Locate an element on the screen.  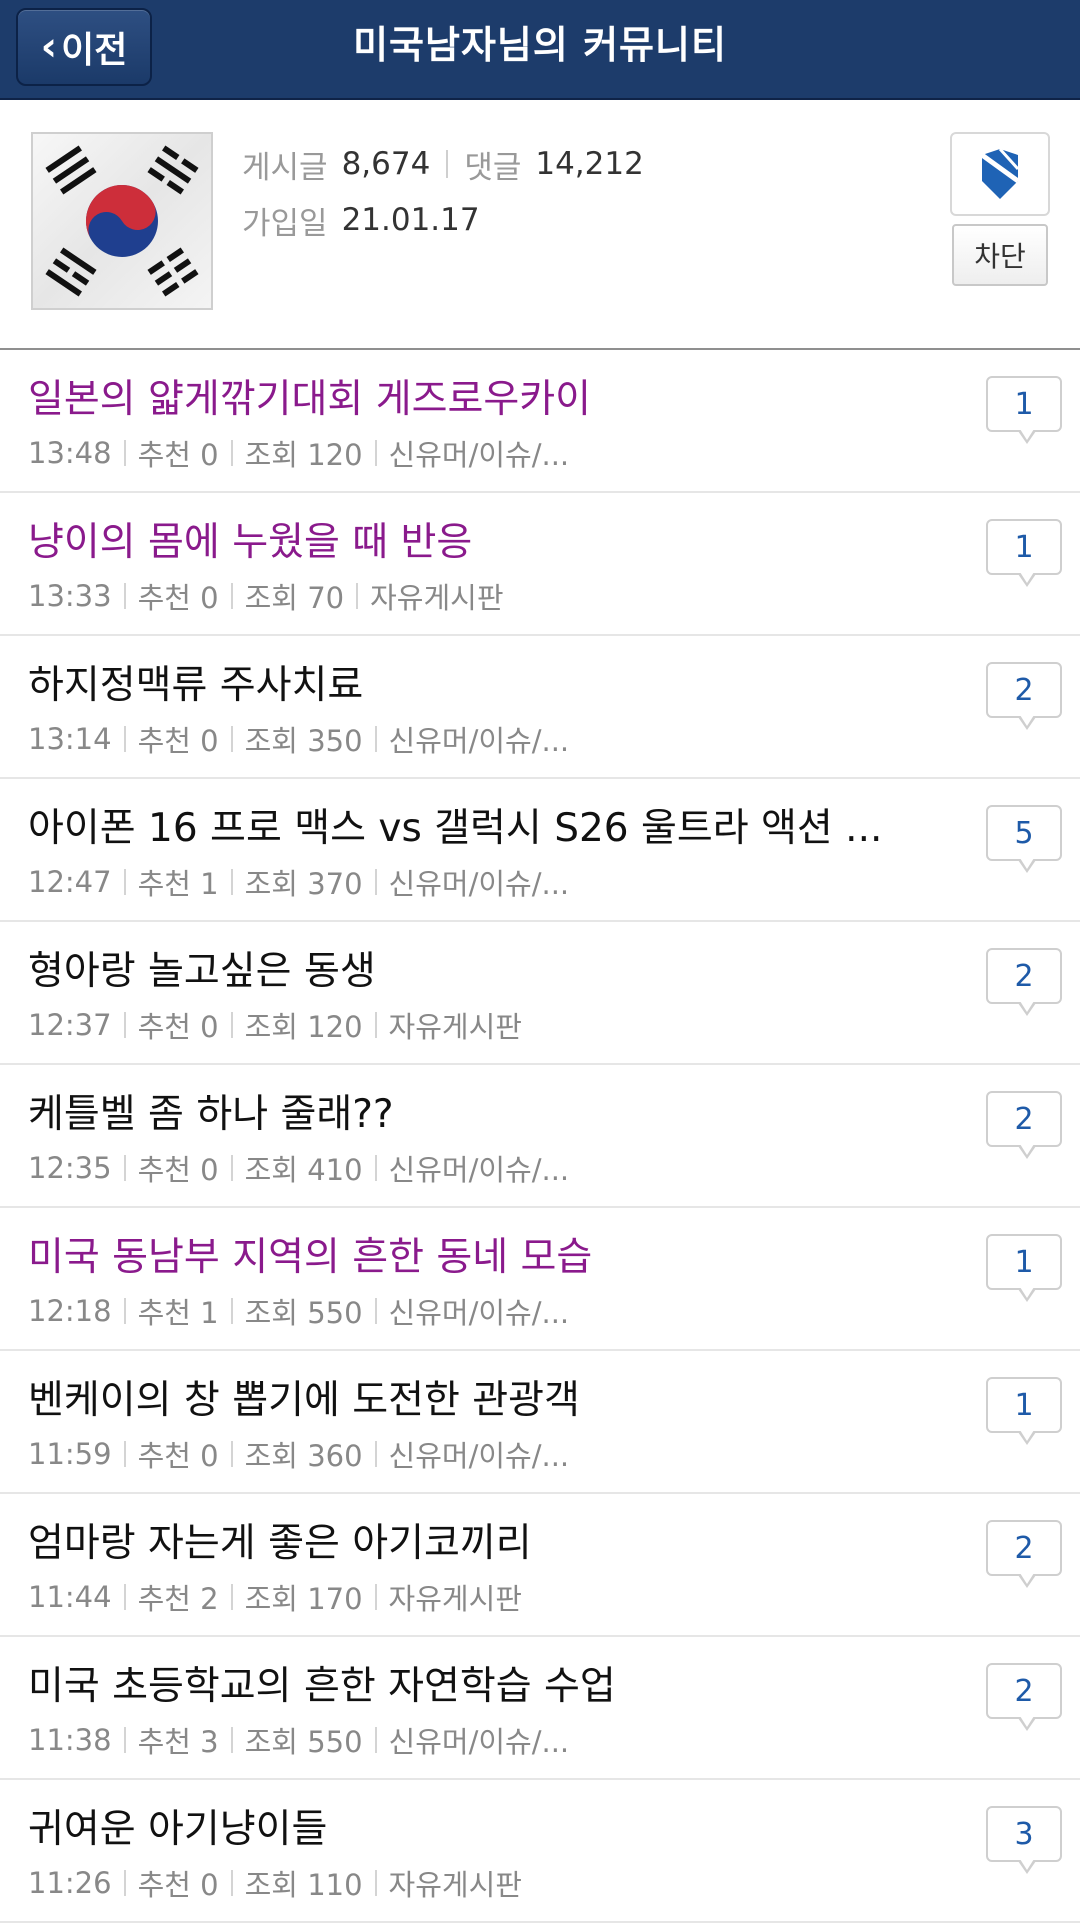
joined-label: 가입일 is located at coordinates (285, 223).